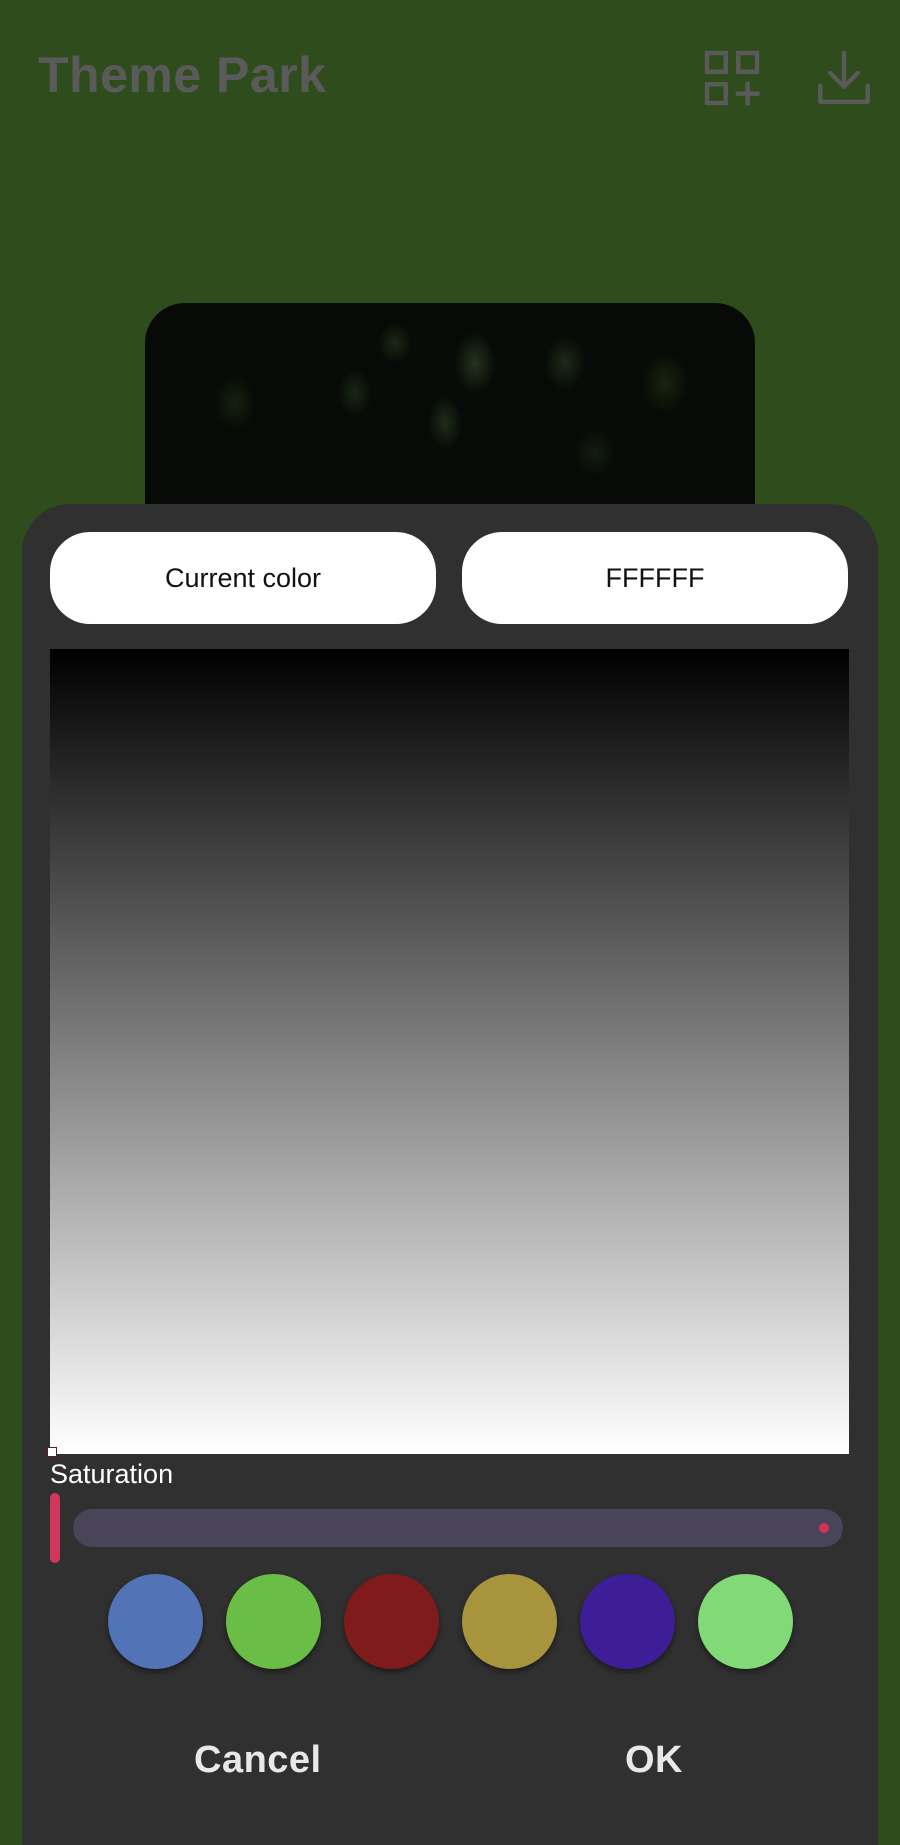 The height and width of the screenshot is (1845, 900). What do you see at coordinates (450, 1621) in the screenshot?
I see `preset-swatches` at bounding box center [450, 1621].